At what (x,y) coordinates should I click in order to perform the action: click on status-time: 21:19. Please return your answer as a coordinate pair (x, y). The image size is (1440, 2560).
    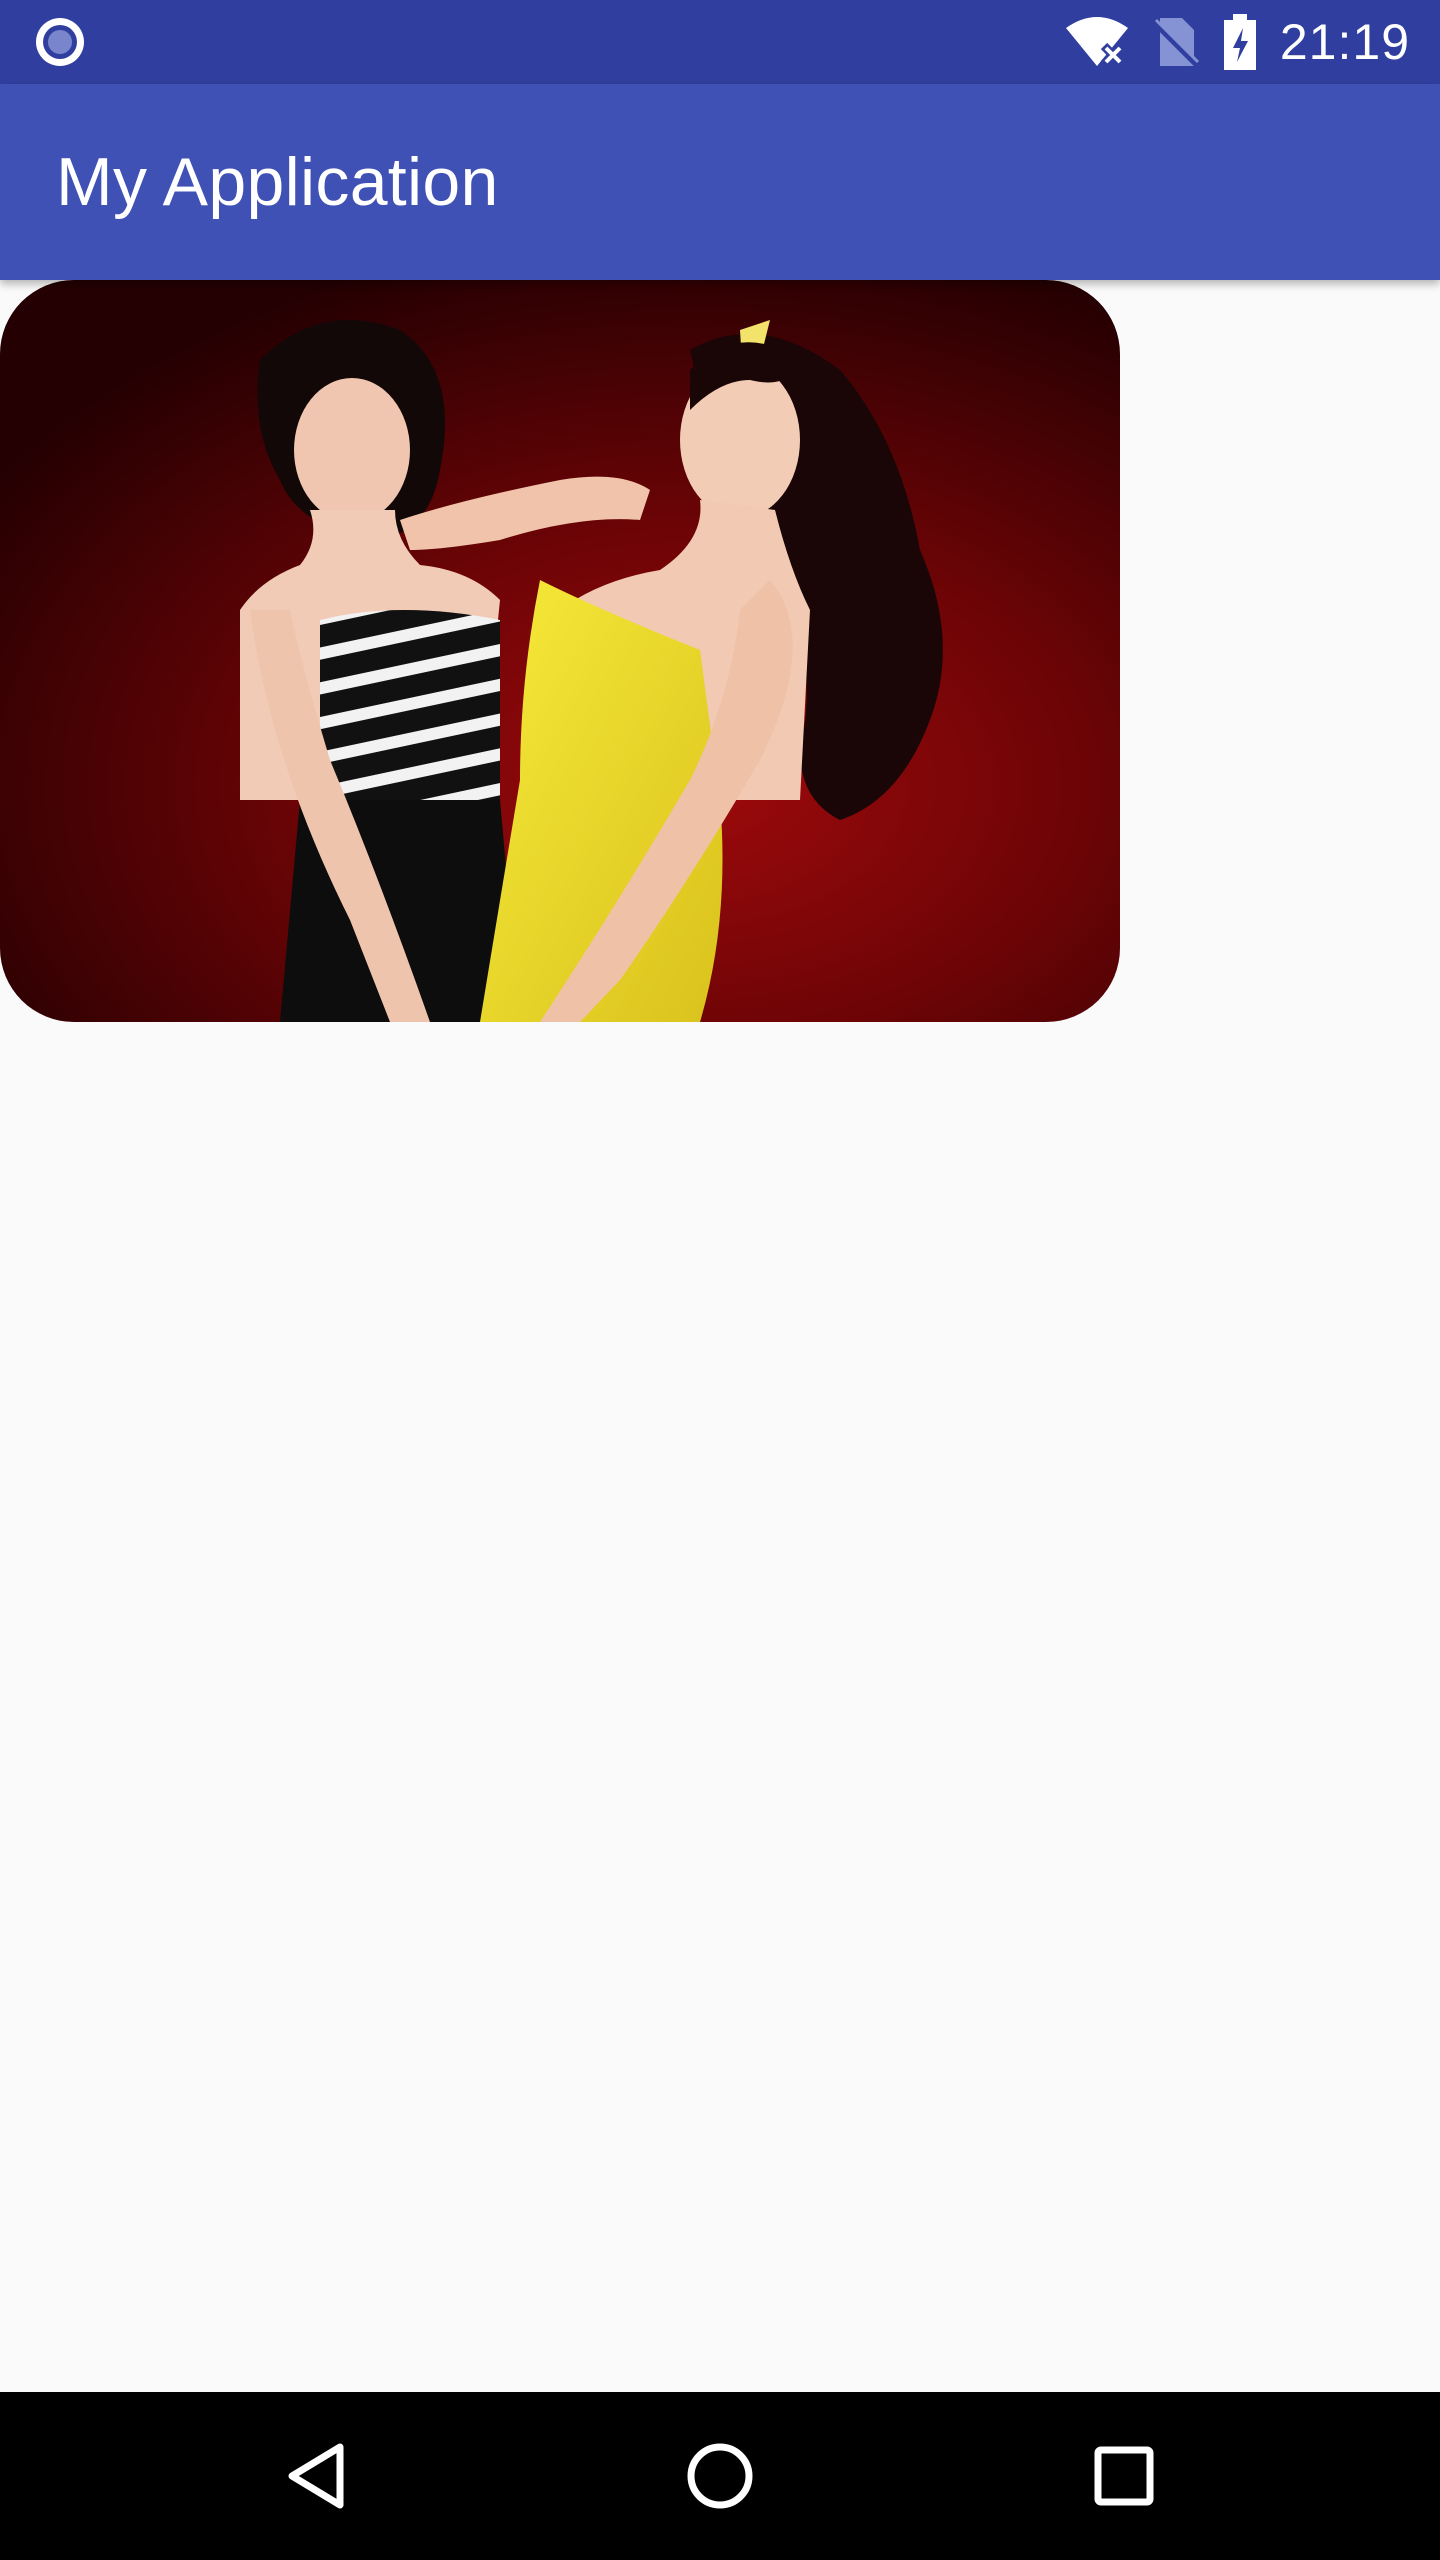
    Looking at the image, I should click on (1344, 42).